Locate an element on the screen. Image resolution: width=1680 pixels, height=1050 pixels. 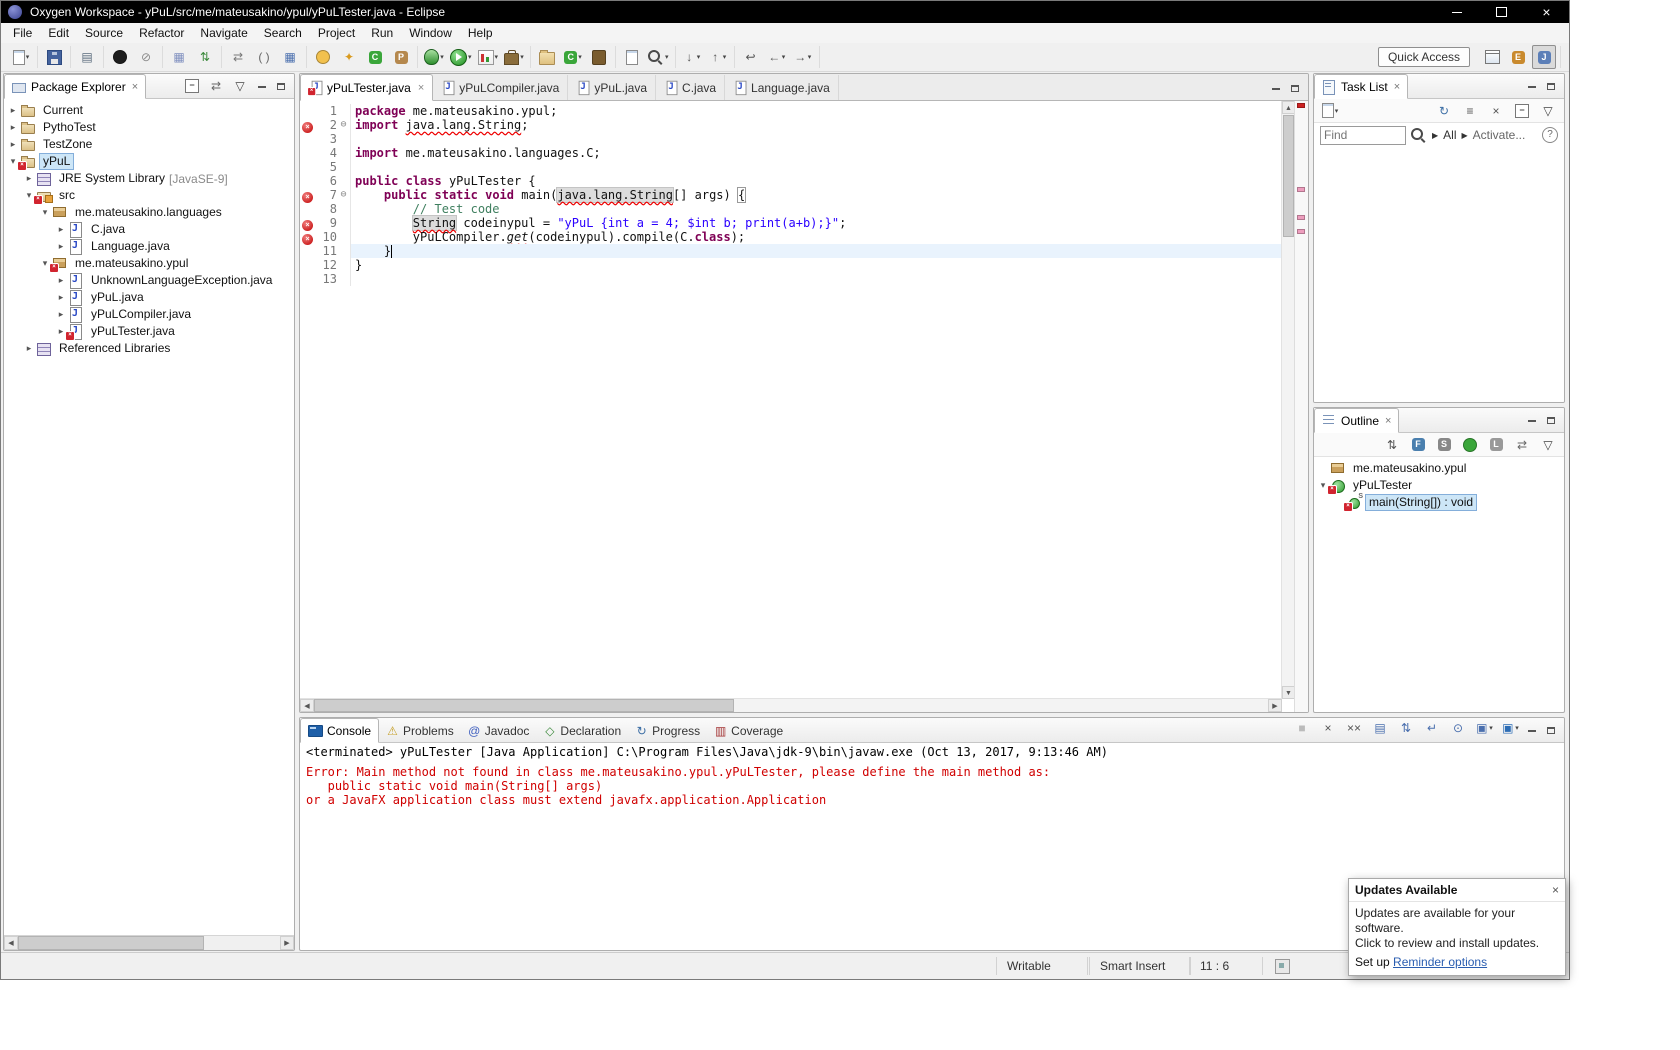
code-text: // Test code is located at coordinates (816, 209).